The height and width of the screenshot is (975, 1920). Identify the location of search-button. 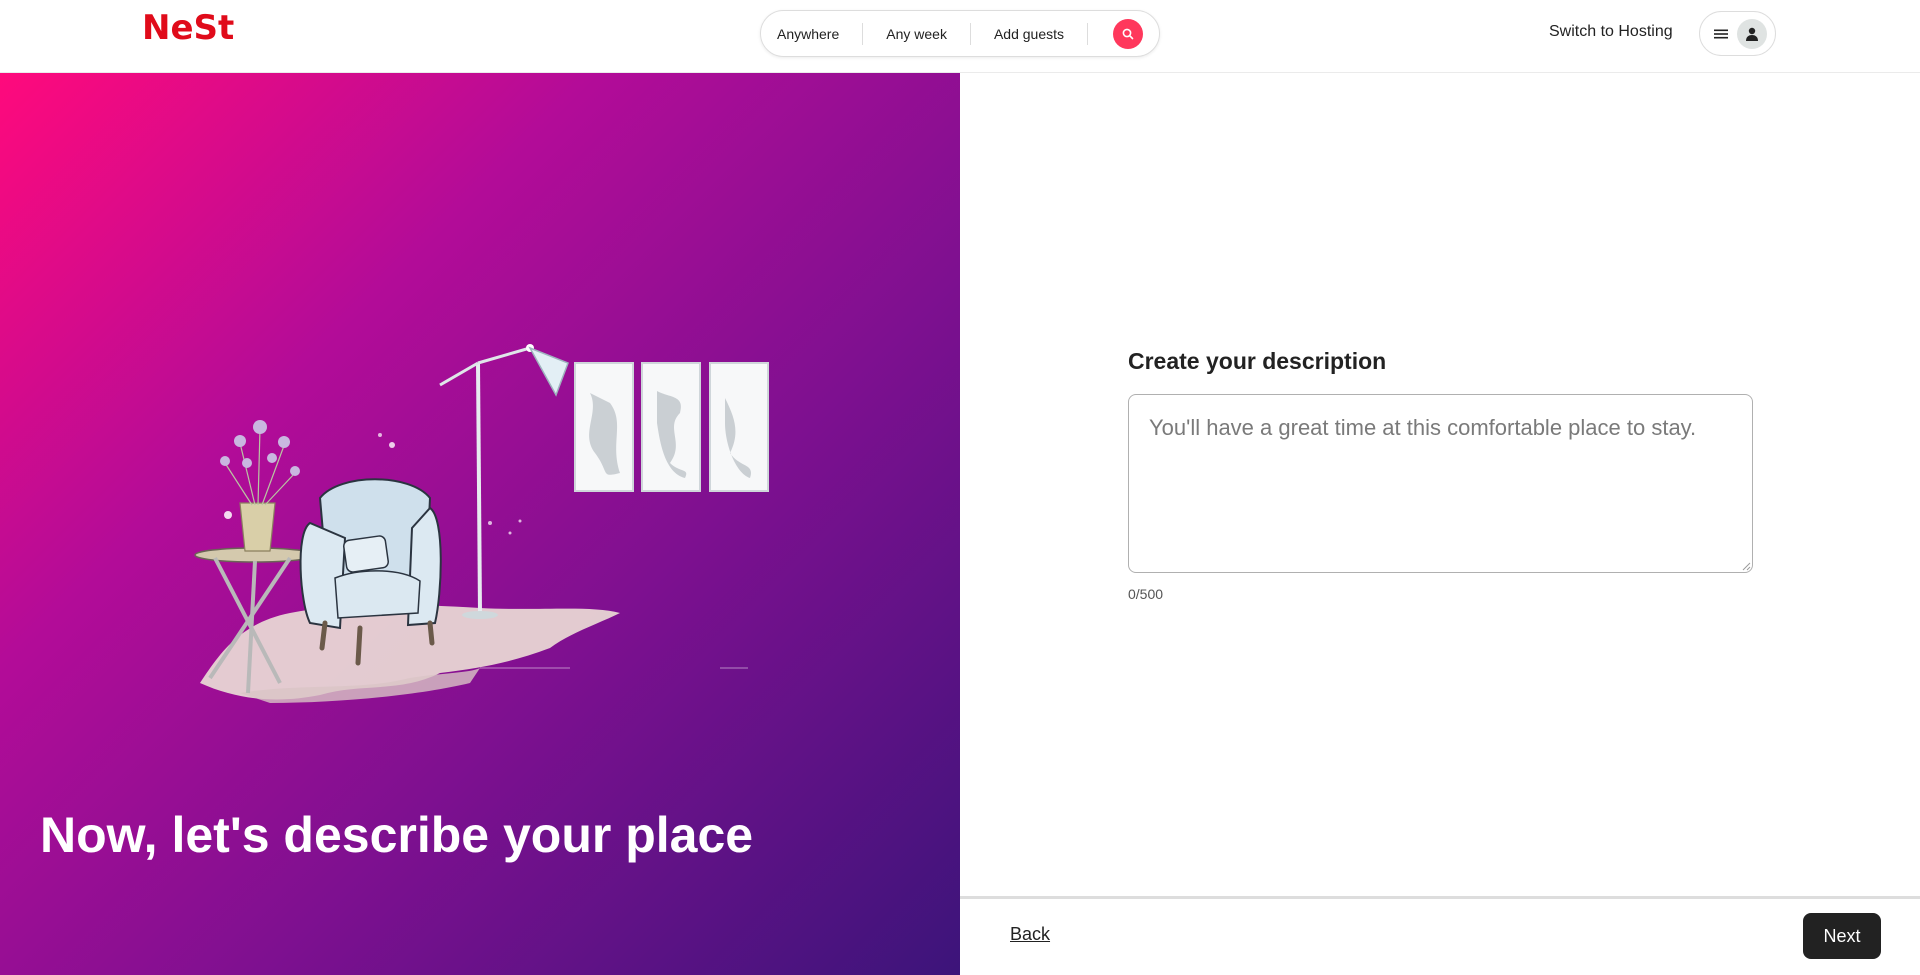
(1128, 34).